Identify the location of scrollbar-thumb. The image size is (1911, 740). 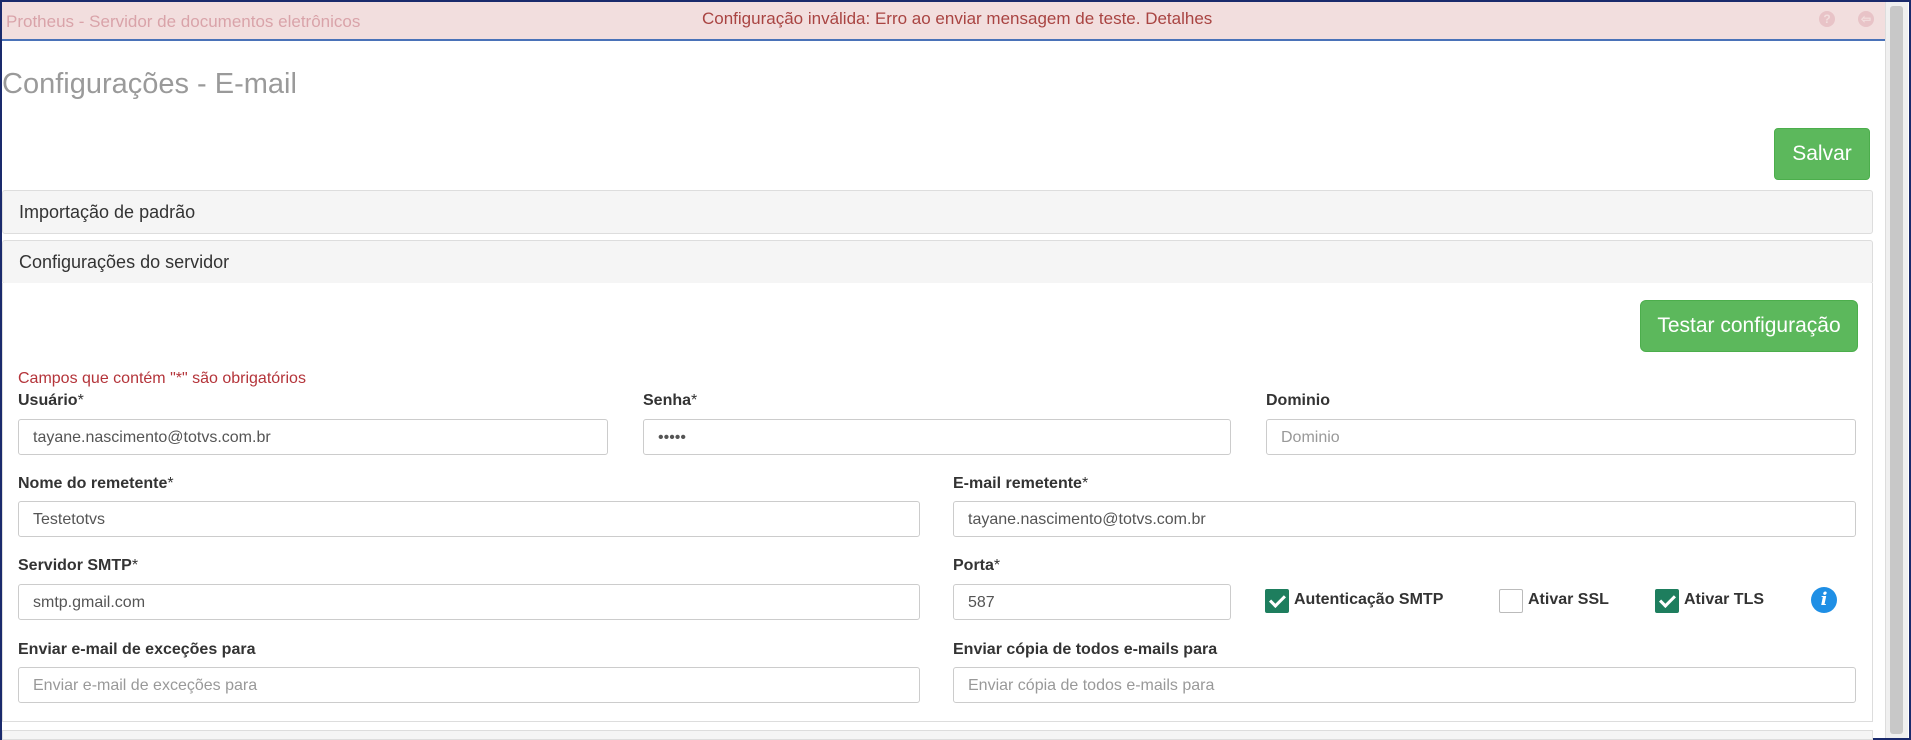
(1896, 370).